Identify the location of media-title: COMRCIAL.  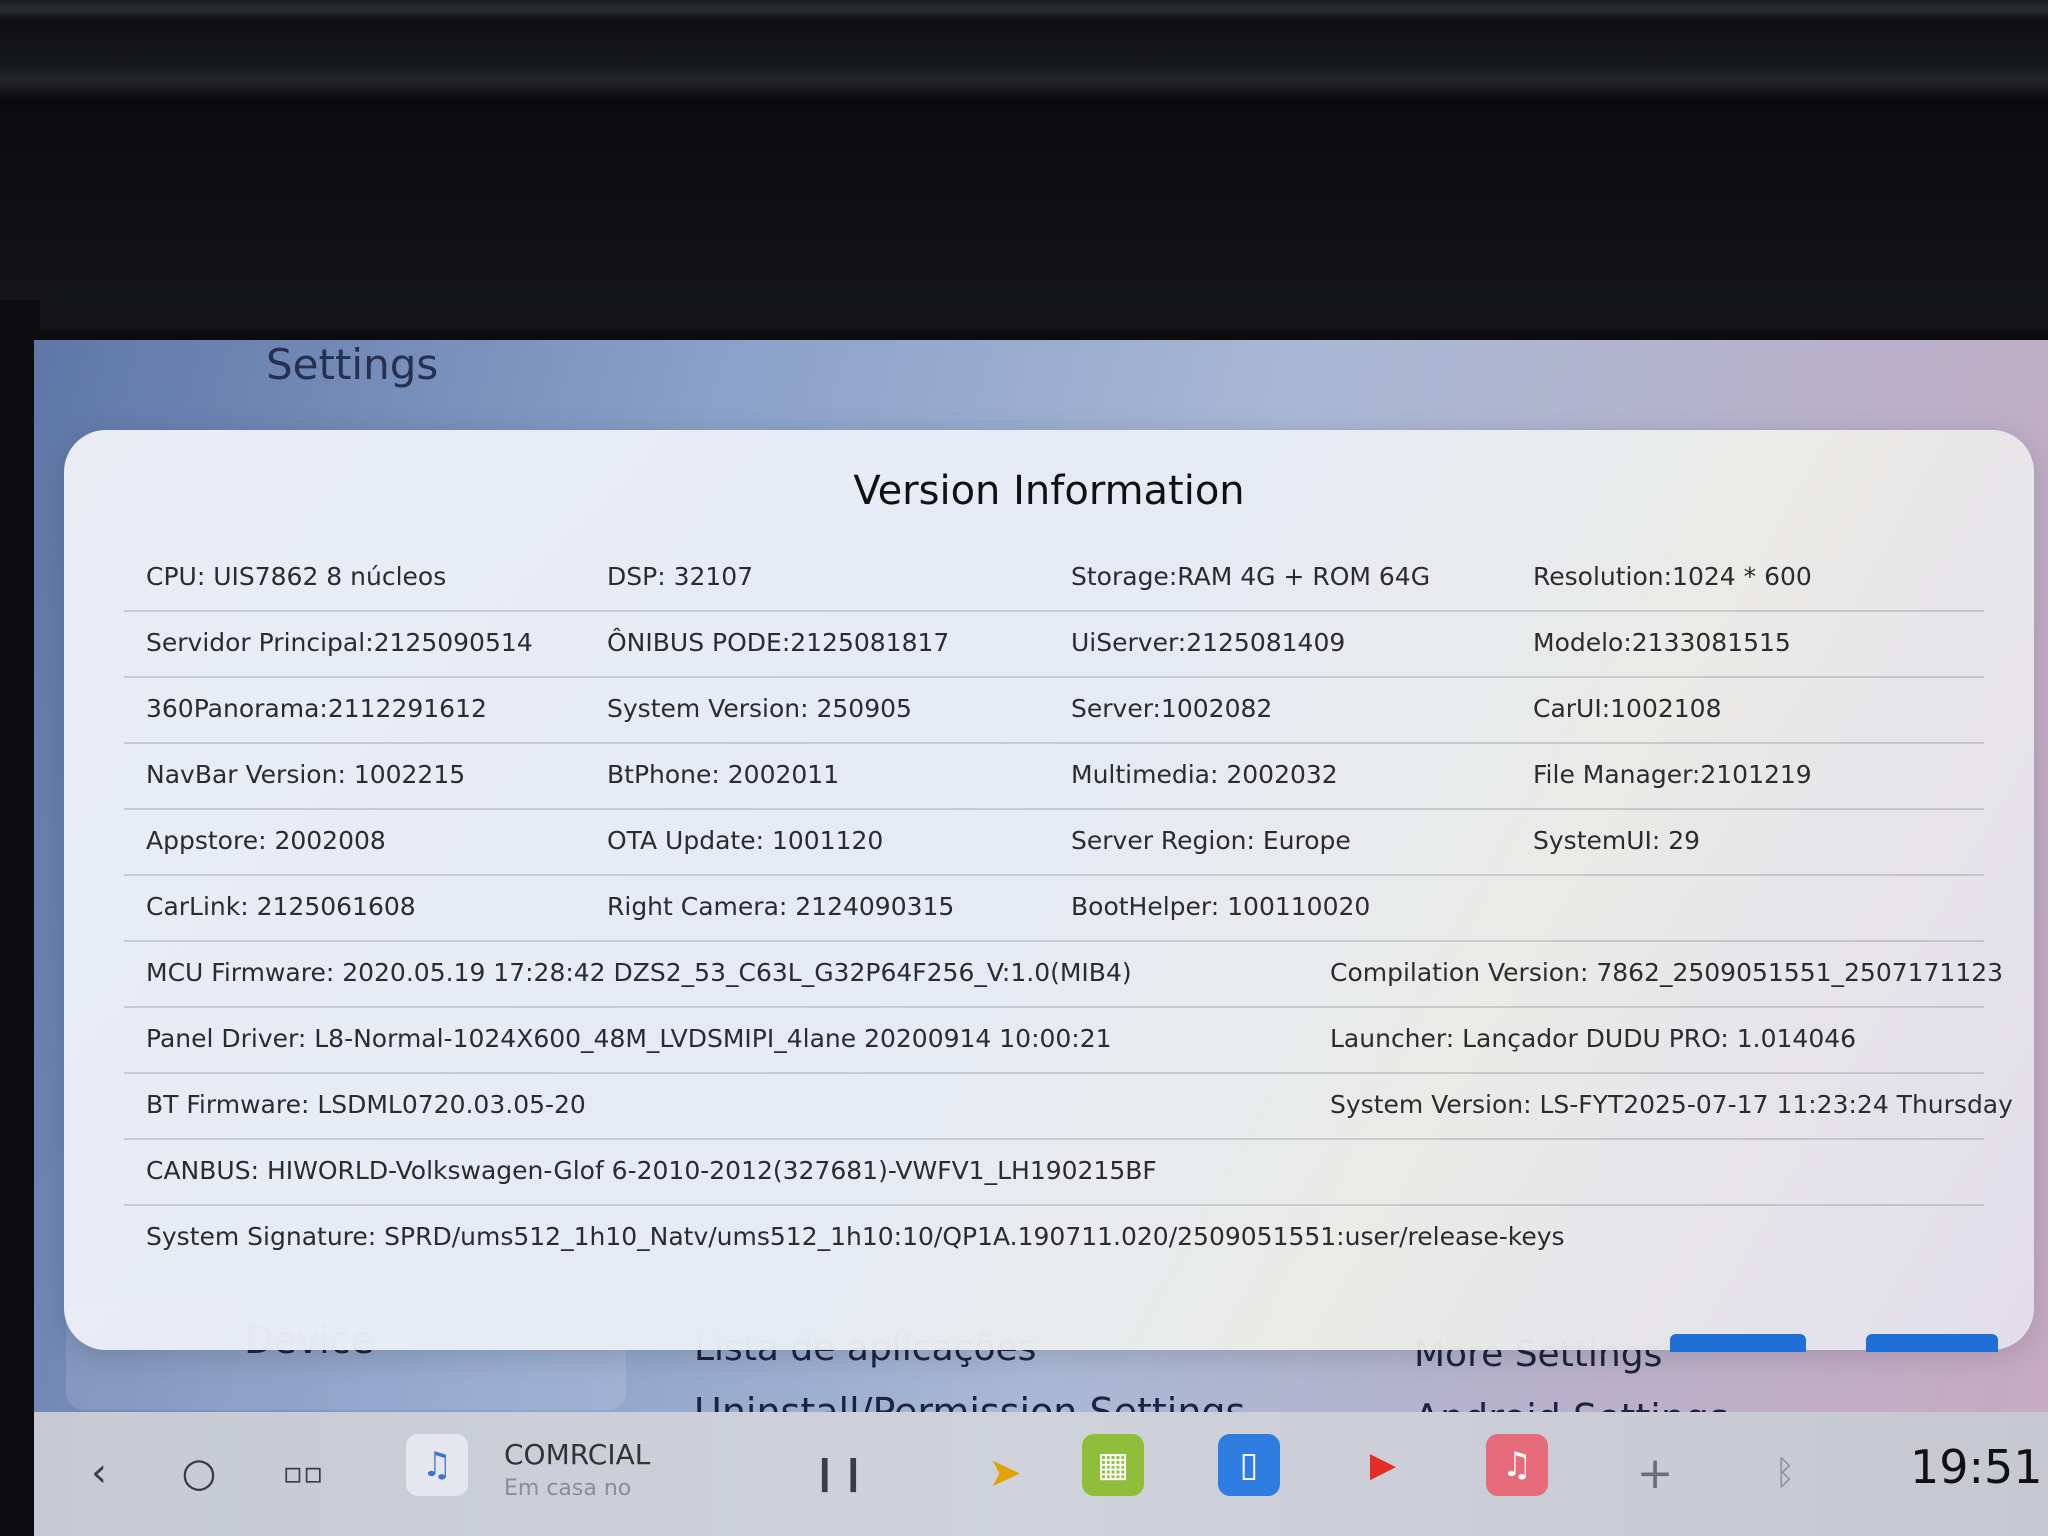
(577, 1454).